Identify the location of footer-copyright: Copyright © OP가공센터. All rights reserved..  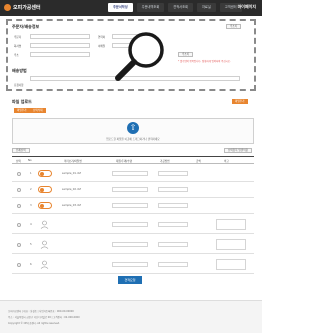
(34, 323).